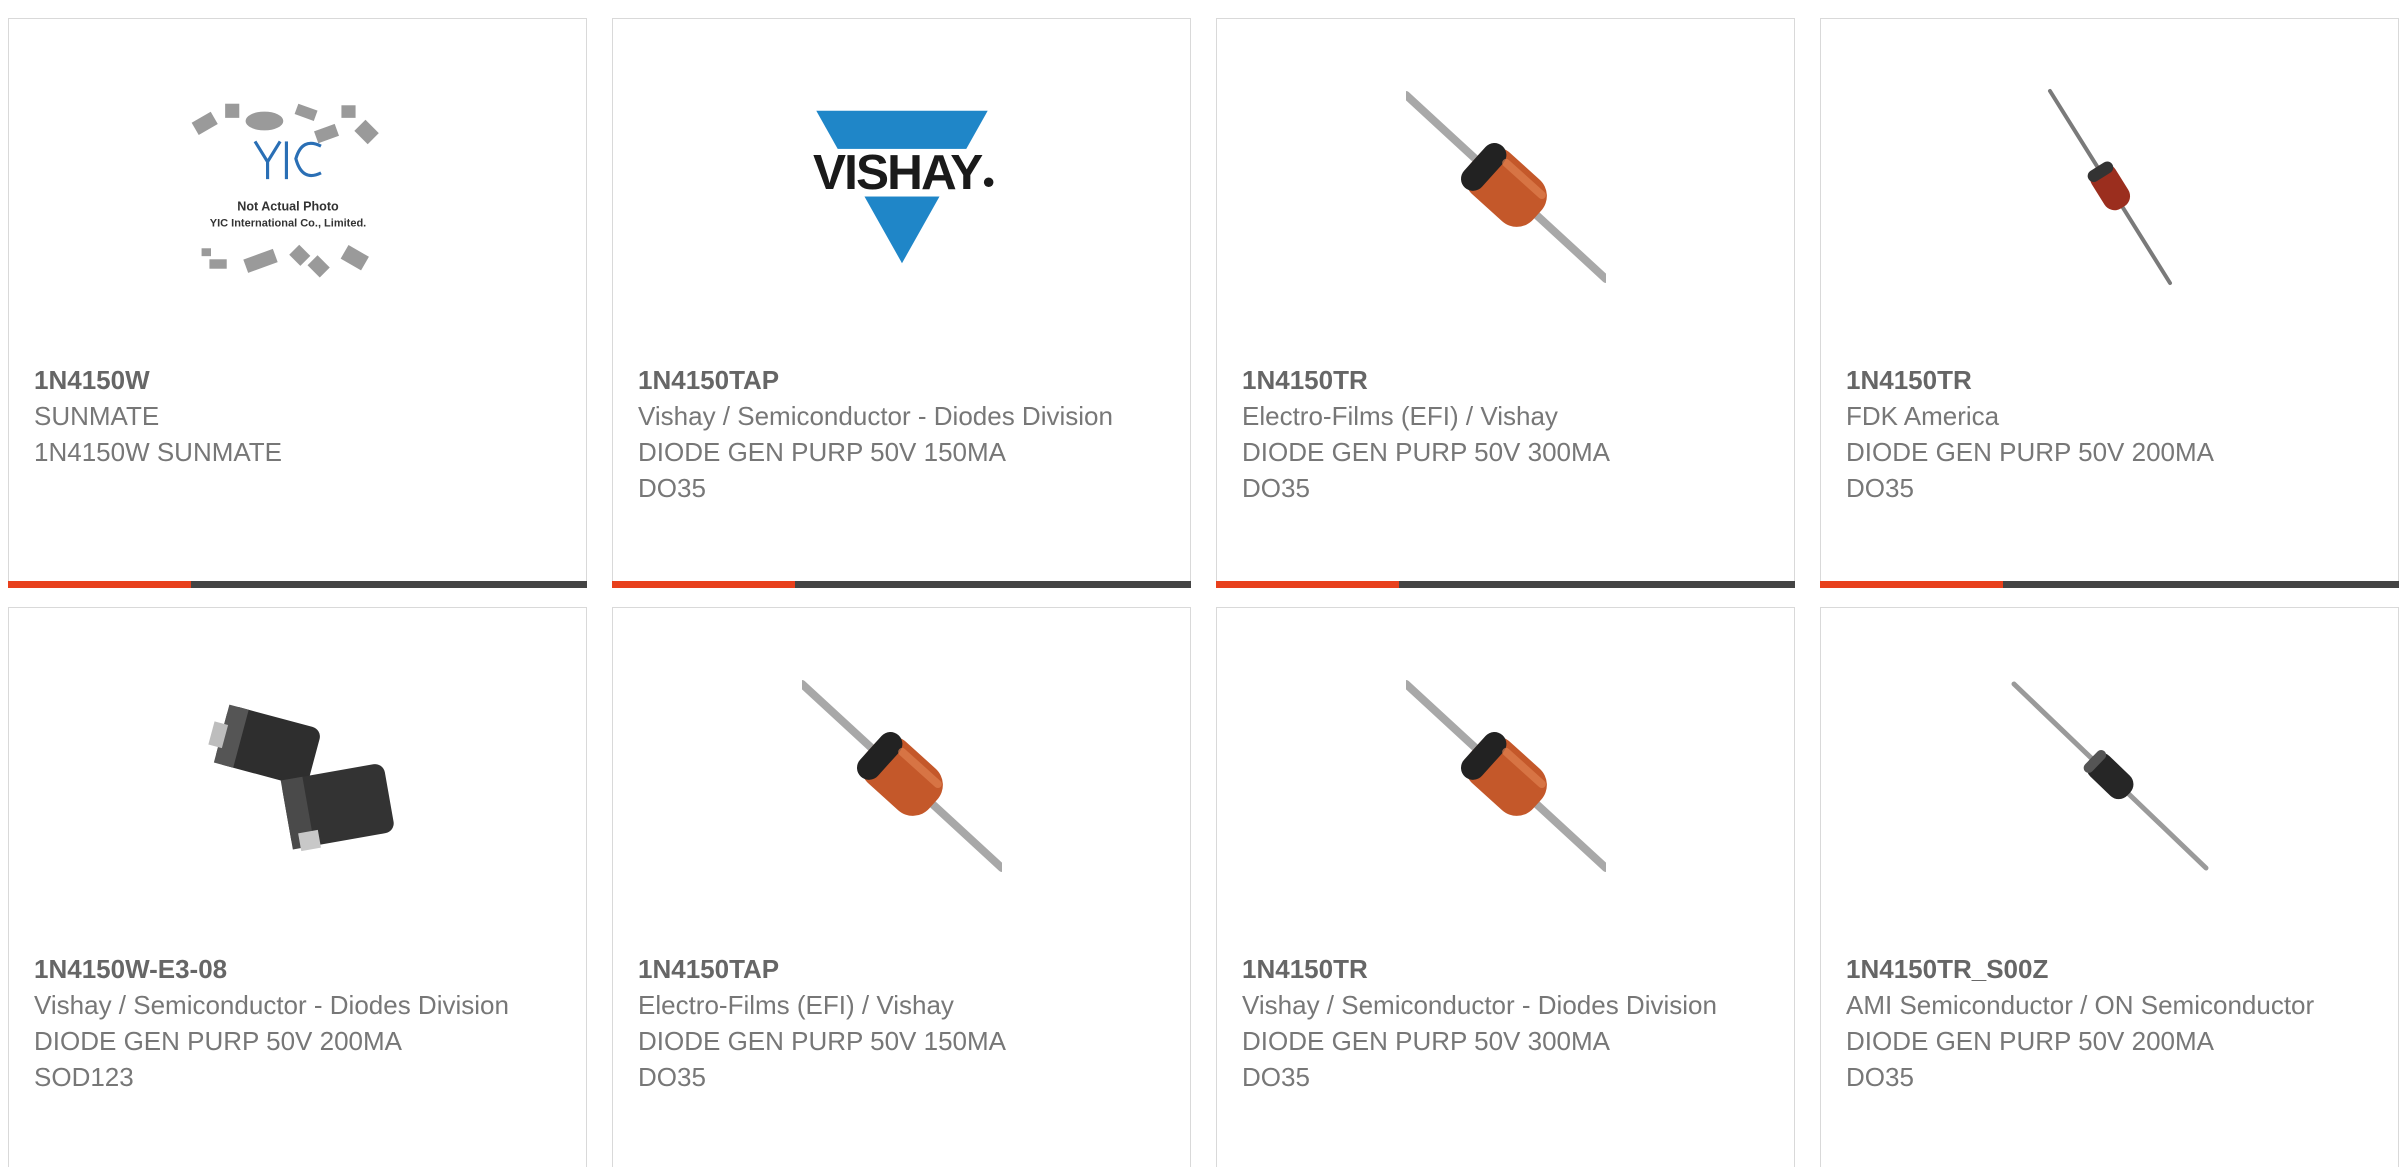 This screenshot has width=2400, height=1167. Describe the element at coordinates (280, 969) in the screenshot. I see `part-number-link: 1N4150W-E3-08` at that location.